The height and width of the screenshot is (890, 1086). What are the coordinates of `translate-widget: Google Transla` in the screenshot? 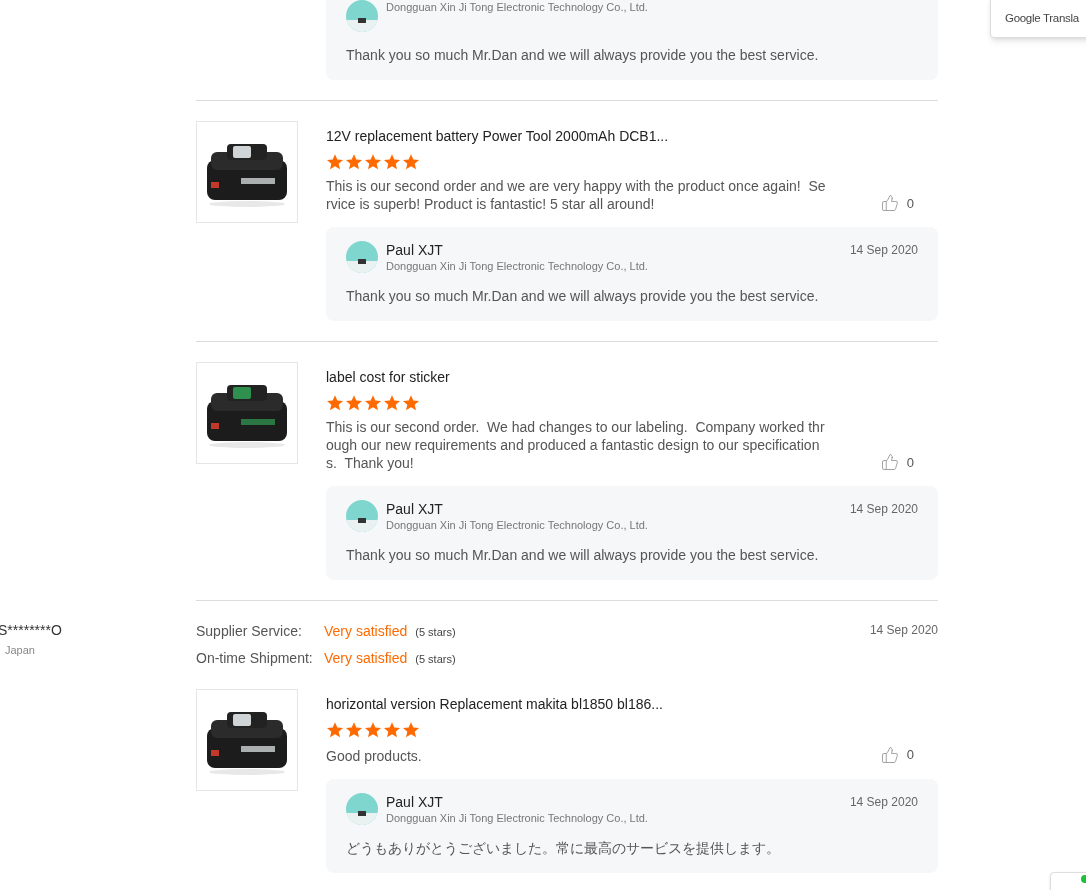 It's located at (1038, 19).